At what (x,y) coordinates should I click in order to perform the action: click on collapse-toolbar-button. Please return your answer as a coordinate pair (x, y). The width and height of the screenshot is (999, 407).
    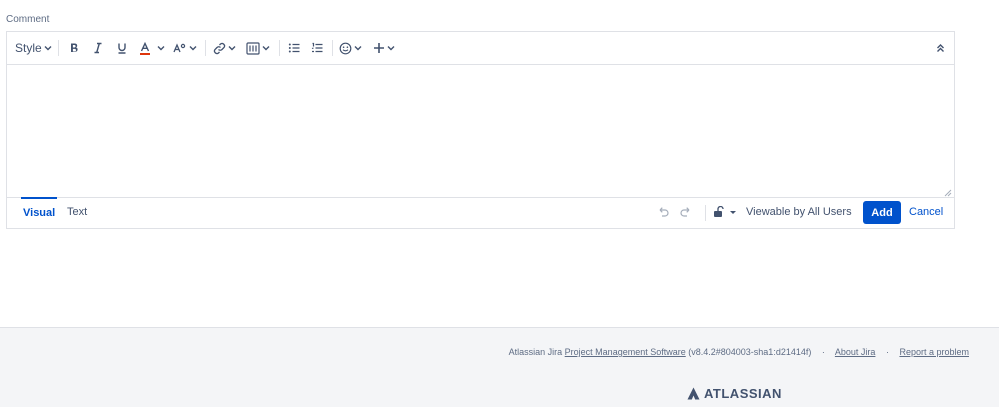
    Looking at the image, I should click on (940, 48).